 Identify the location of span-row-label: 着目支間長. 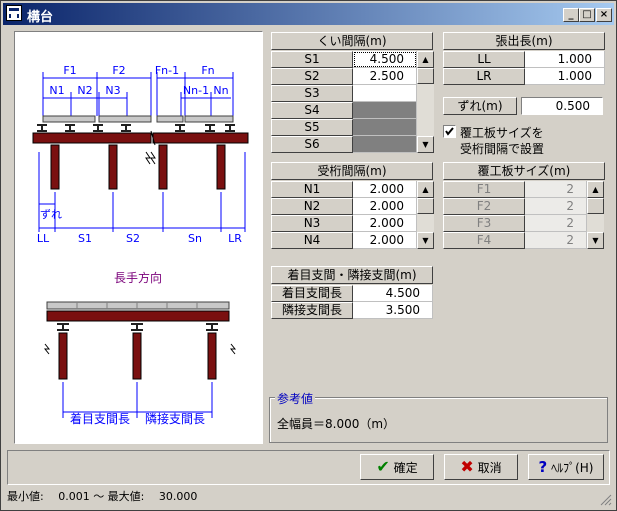
(312, 293).